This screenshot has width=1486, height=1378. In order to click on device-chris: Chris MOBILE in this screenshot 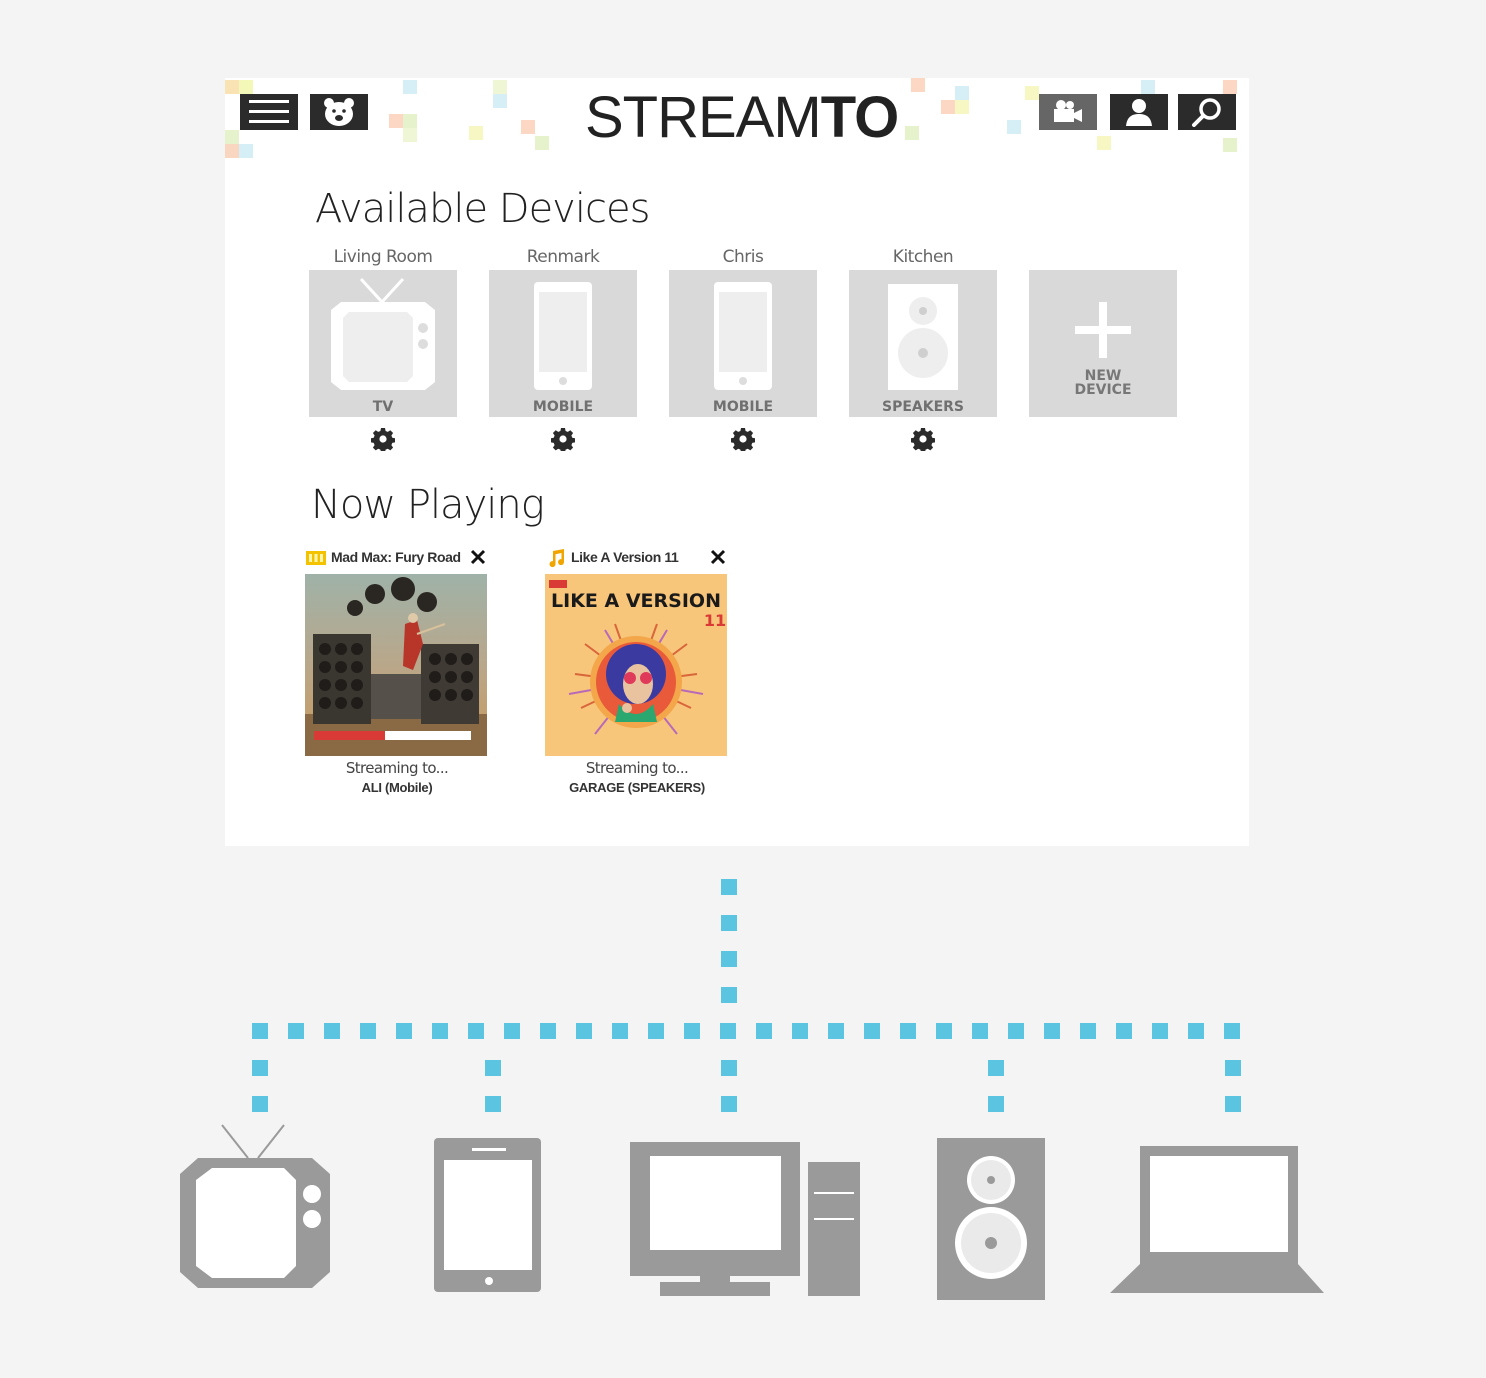, I will do `click(743, 347)`.